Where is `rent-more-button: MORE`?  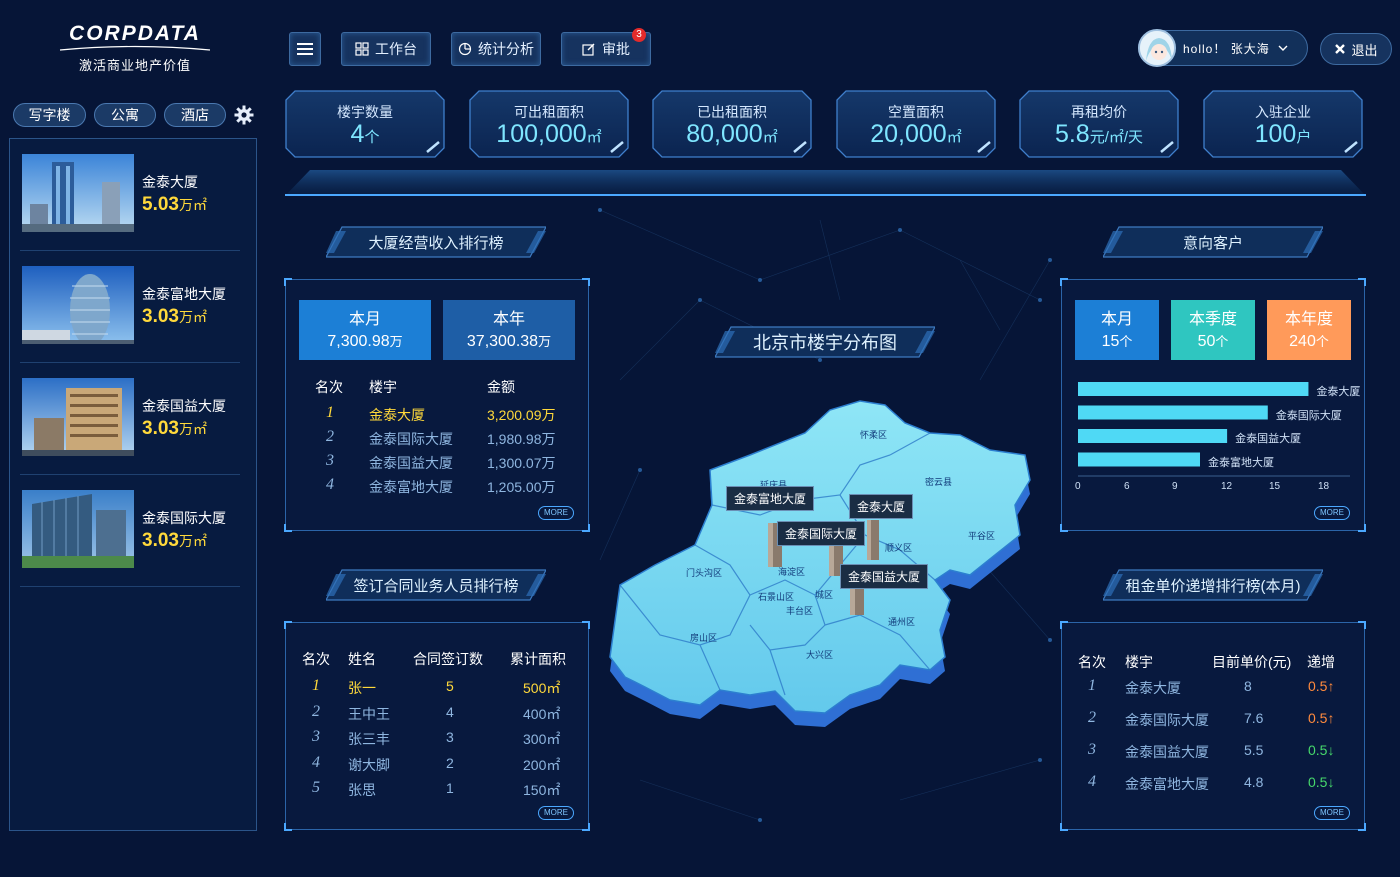 rent-more-button: MORE is located at coordinates (1332, 813).